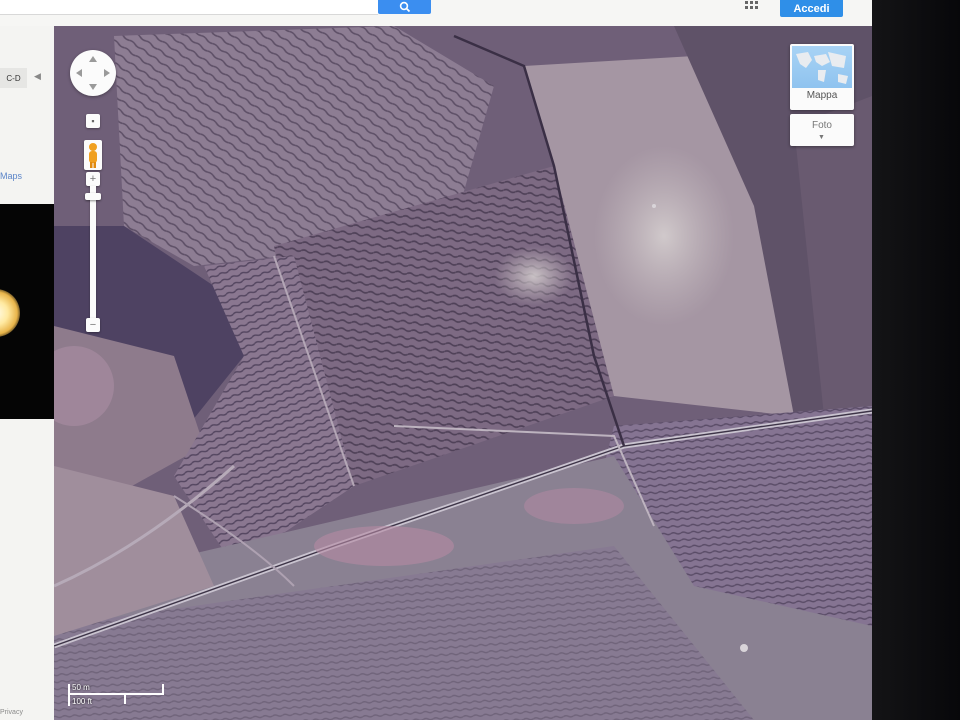 The image size is (960, 720). I want to click on maptype-photo-button: Foto ▼, so click(822, 130).